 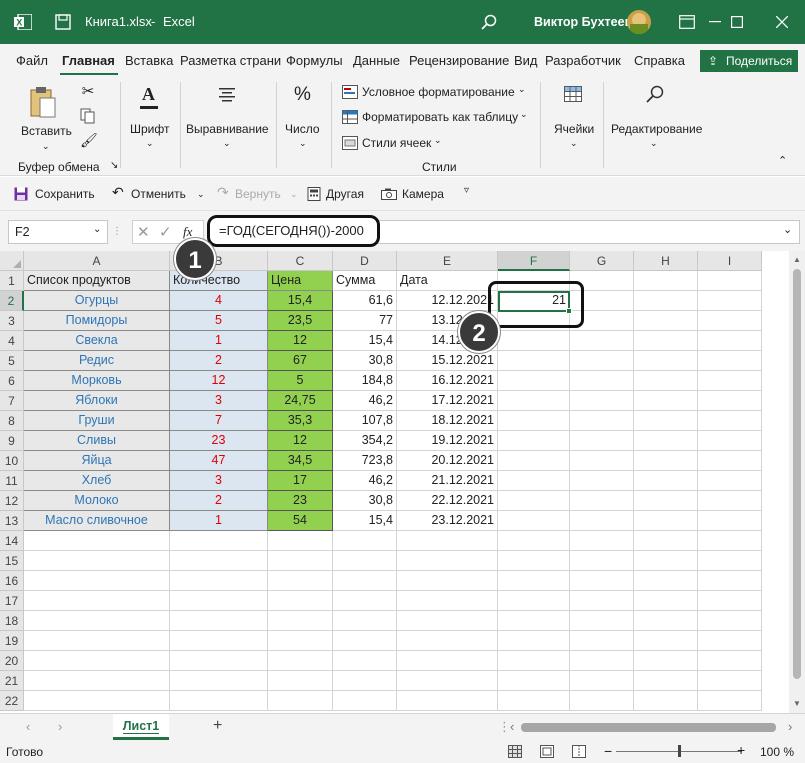 I want to click on column-header-c: C, so click(x=300, y=261).